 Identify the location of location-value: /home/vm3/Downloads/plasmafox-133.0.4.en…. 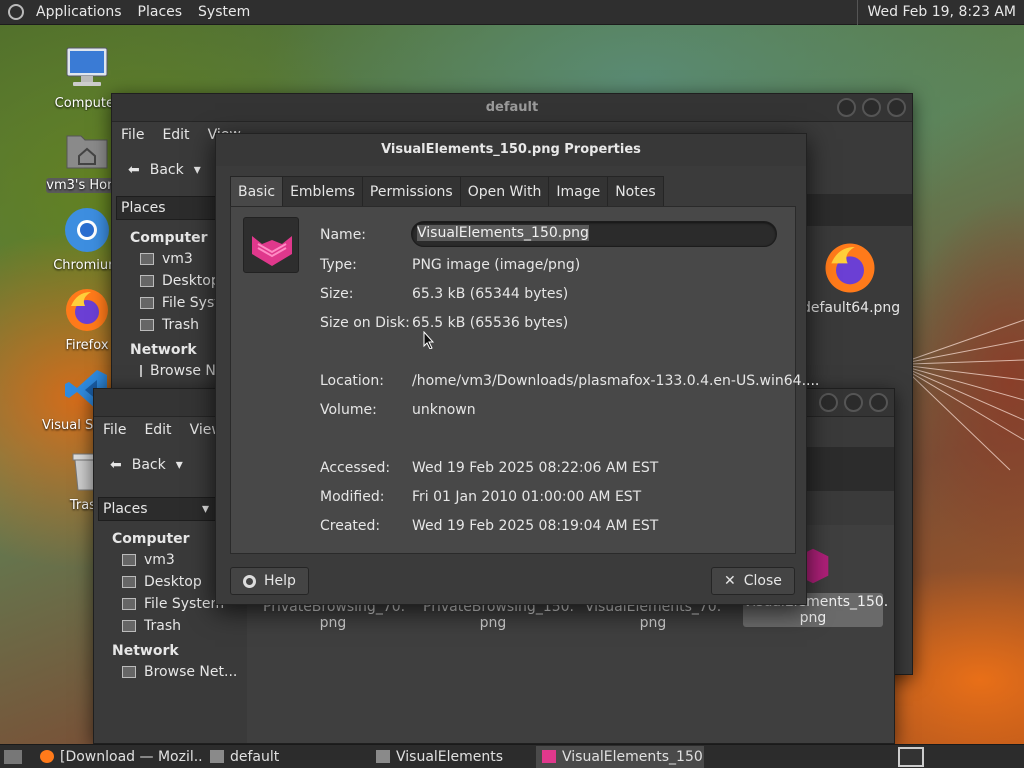
(616, 381).